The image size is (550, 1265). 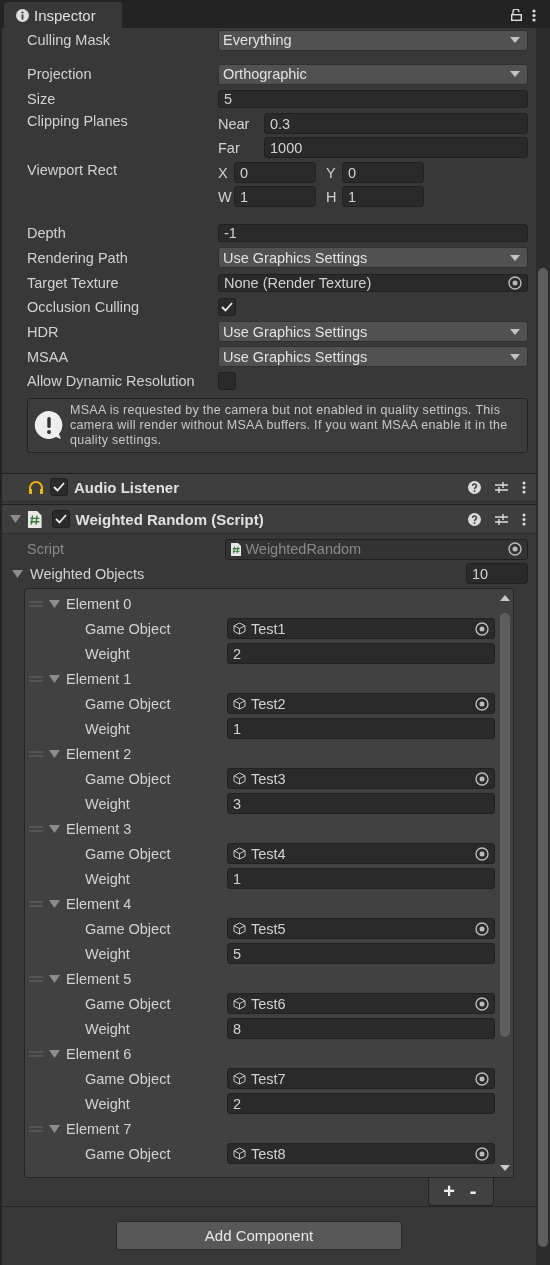 I want to click on object-field: Test6, so click(x=361, y=1004).